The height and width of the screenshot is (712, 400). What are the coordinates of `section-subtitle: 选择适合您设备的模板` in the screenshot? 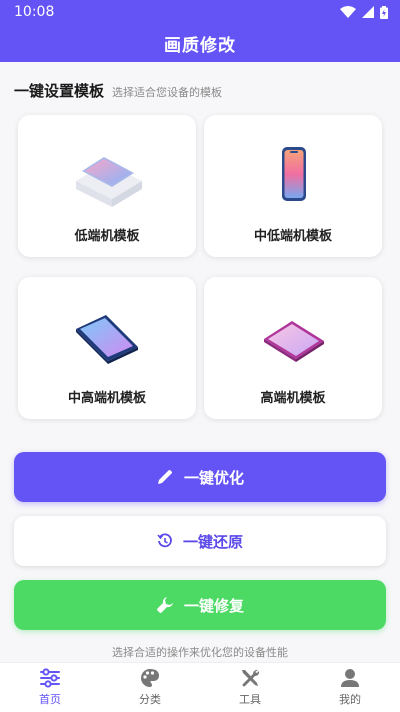 It's located at (167, 92).